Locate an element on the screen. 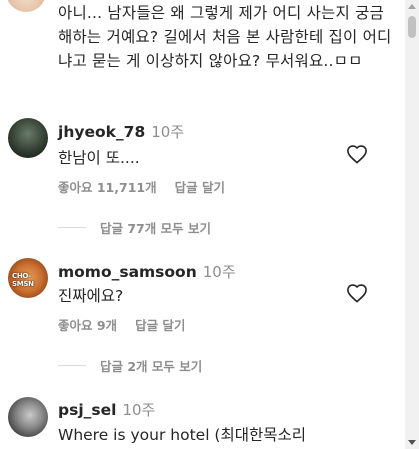  scrollbar is located at coordinates (412, 224).